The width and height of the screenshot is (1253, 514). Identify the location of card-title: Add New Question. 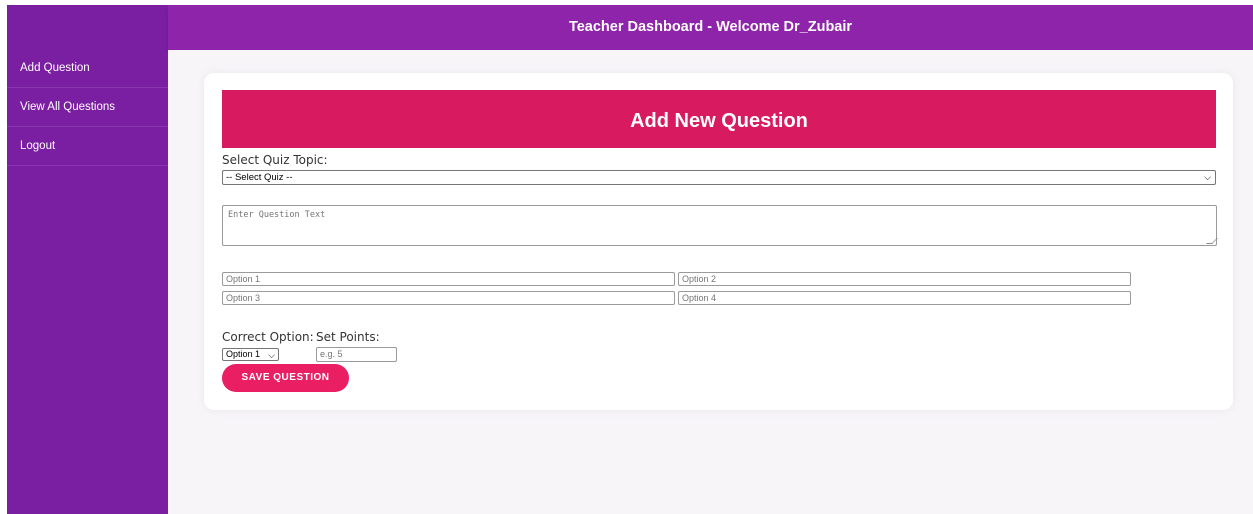
(719, 119).